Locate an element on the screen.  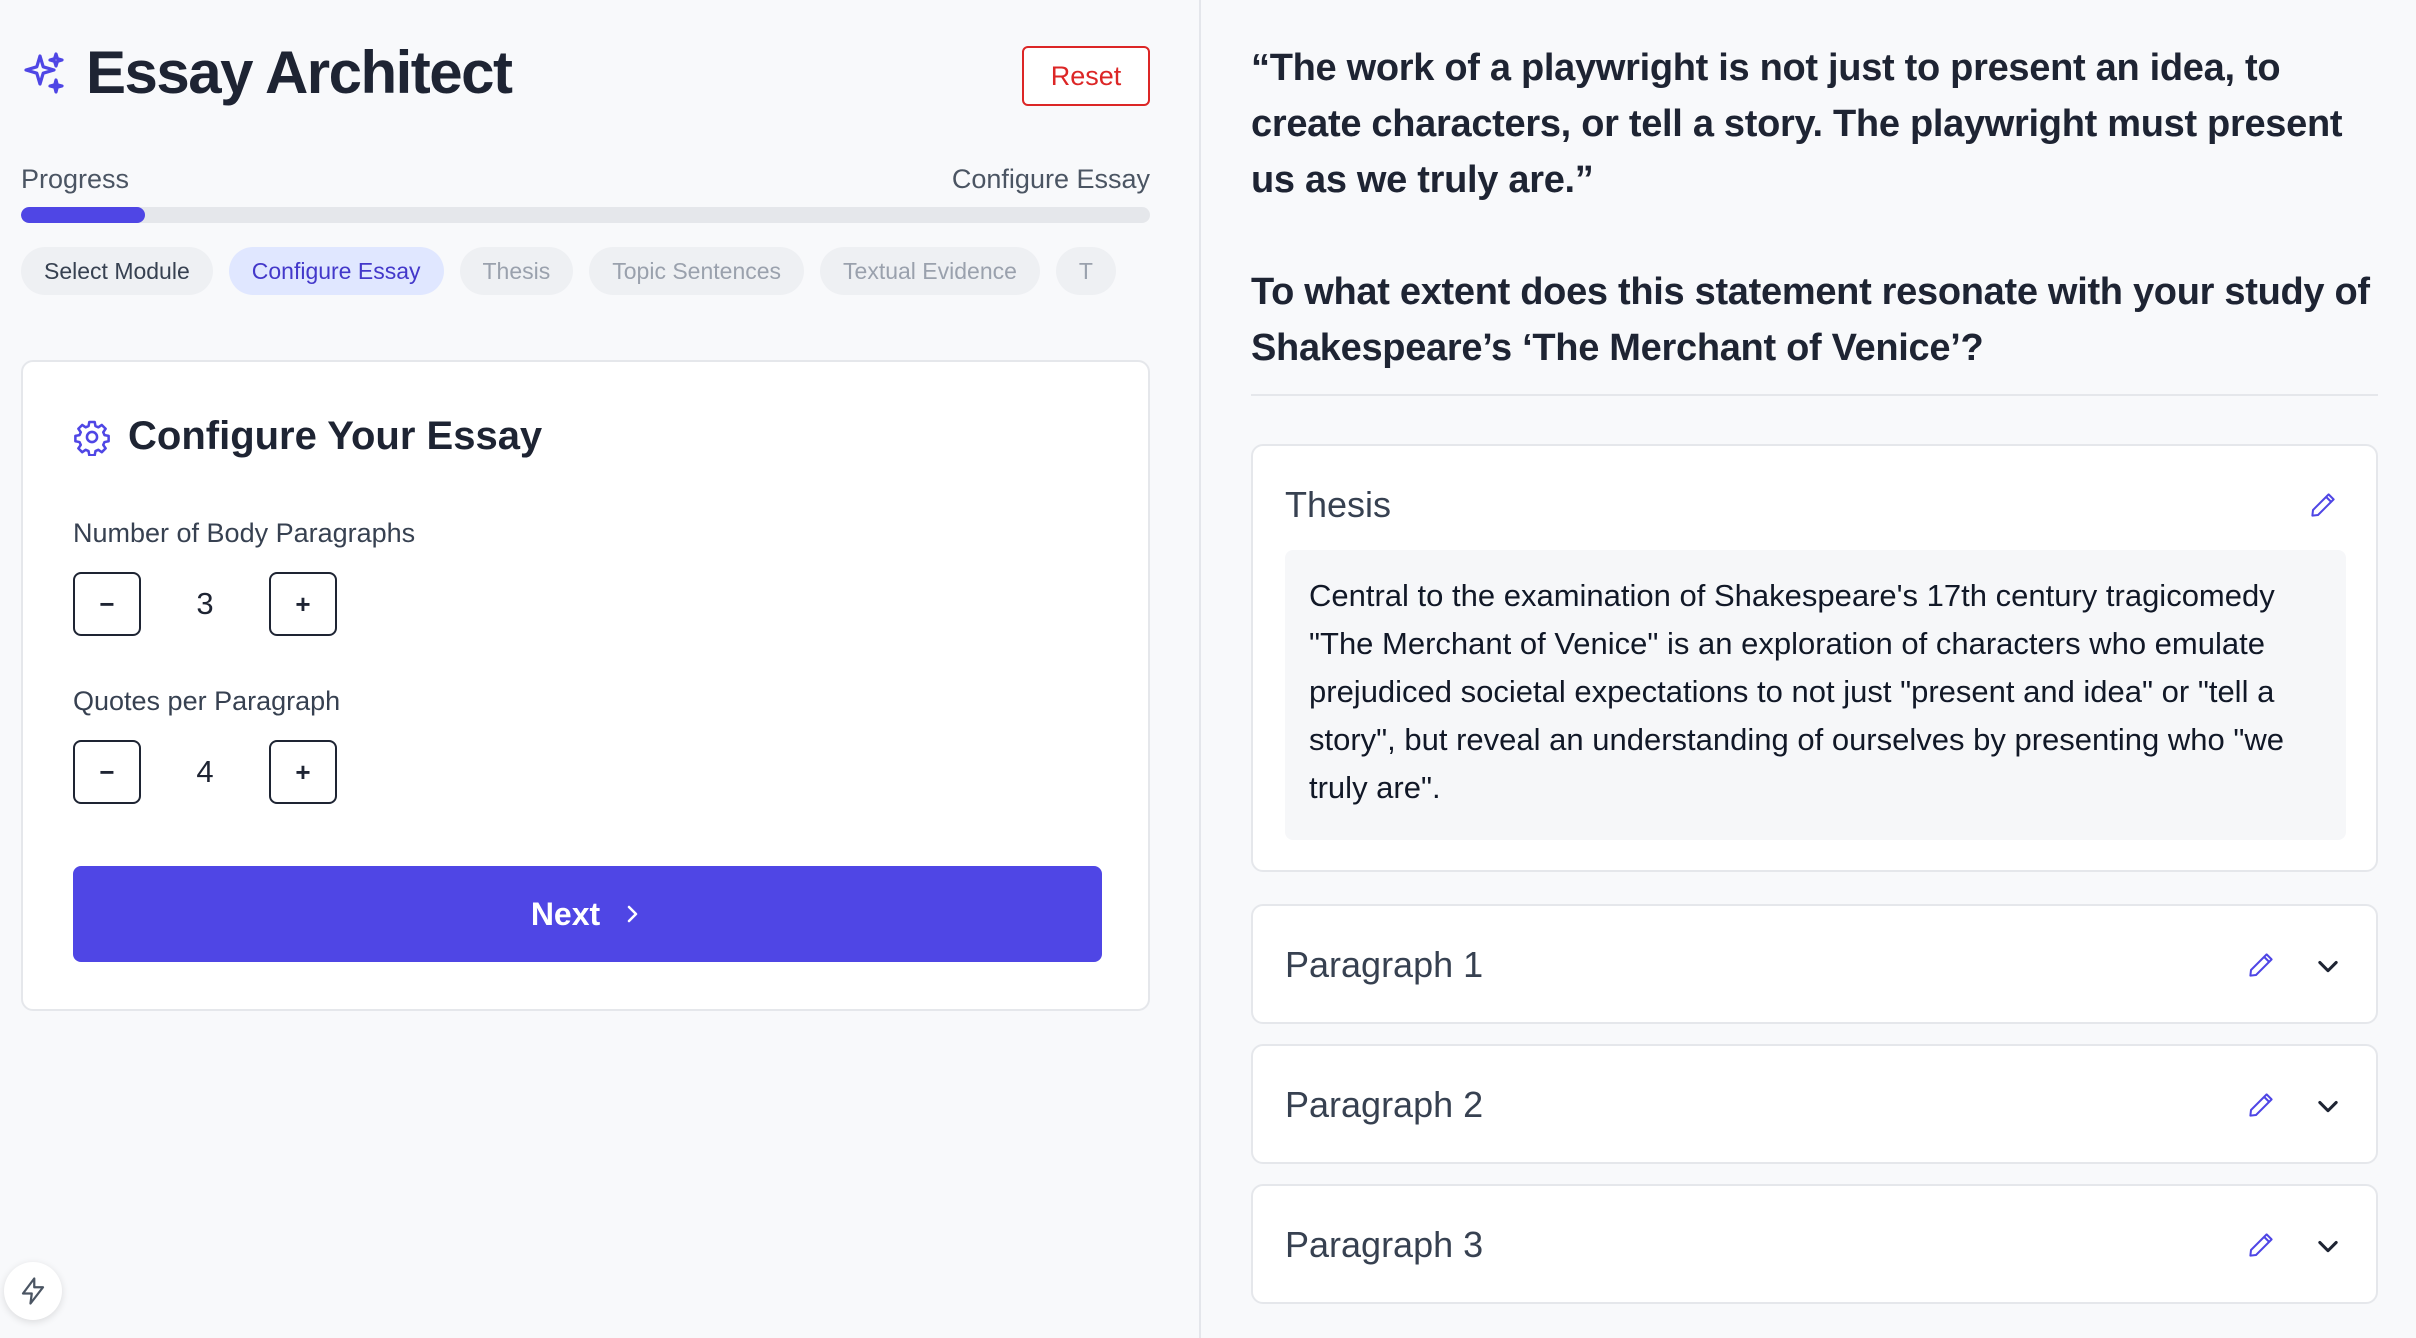
paragraph-title: Paragraph 1 is located at coordinates (1384, 964).